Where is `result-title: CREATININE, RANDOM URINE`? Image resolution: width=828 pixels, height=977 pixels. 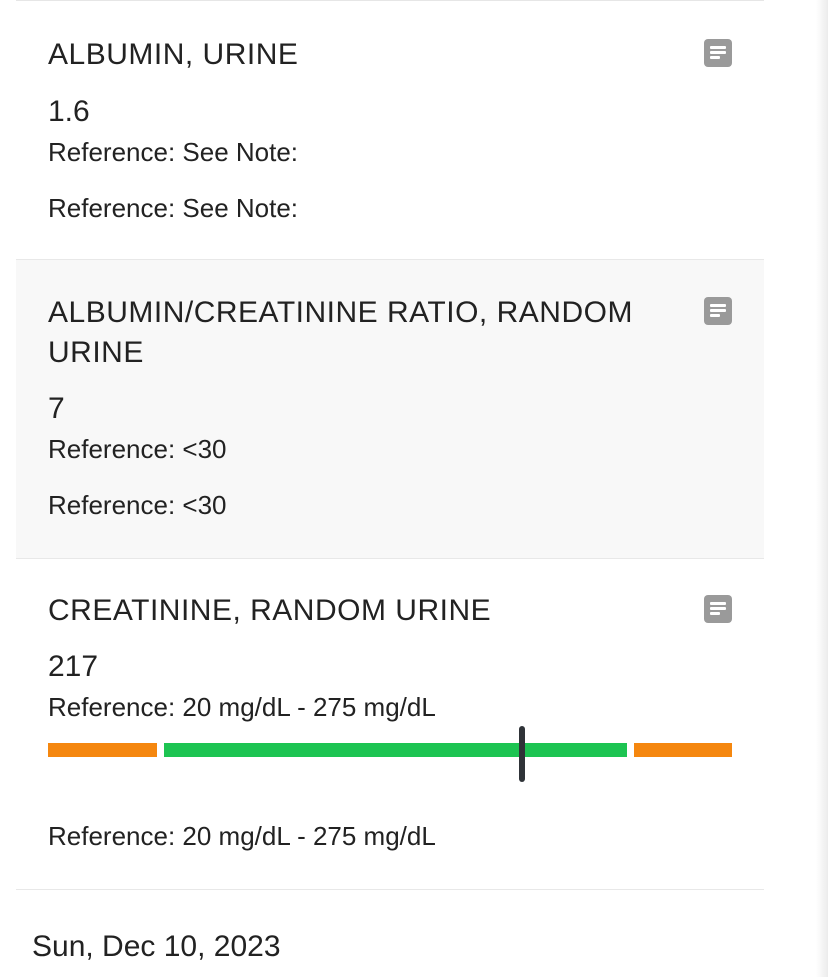 result-title: CREATININE, RANDOM URINE is located at coordinates (270, 610).